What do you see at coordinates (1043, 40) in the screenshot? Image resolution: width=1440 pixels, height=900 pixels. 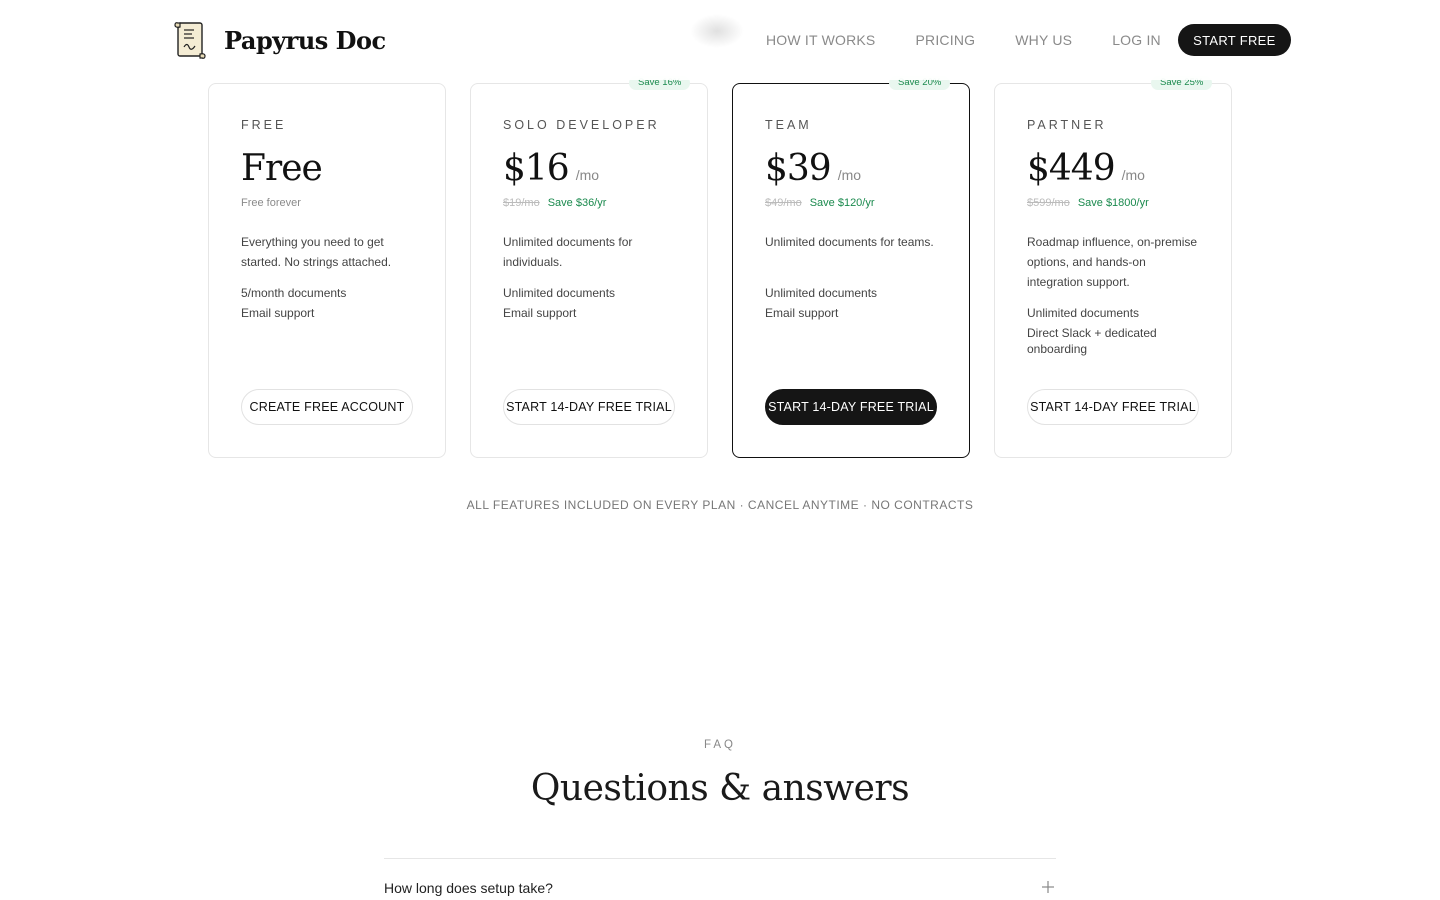 I see `nav-why-us: WHY US` at bounding box center [1043, 40].